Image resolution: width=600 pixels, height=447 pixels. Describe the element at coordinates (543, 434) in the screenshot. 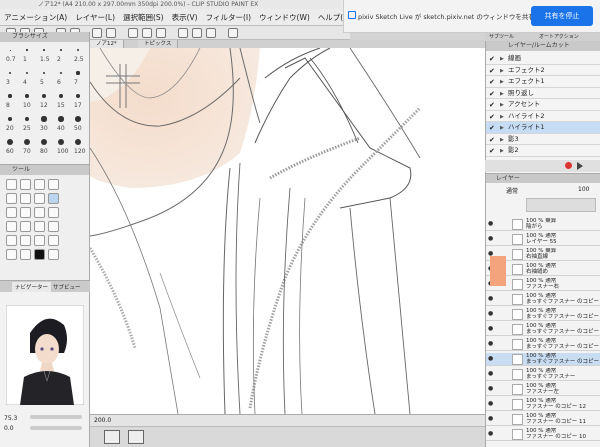

I see `layer-row: ● 100 % 通常 ファスナー のコピー 10` at that location.